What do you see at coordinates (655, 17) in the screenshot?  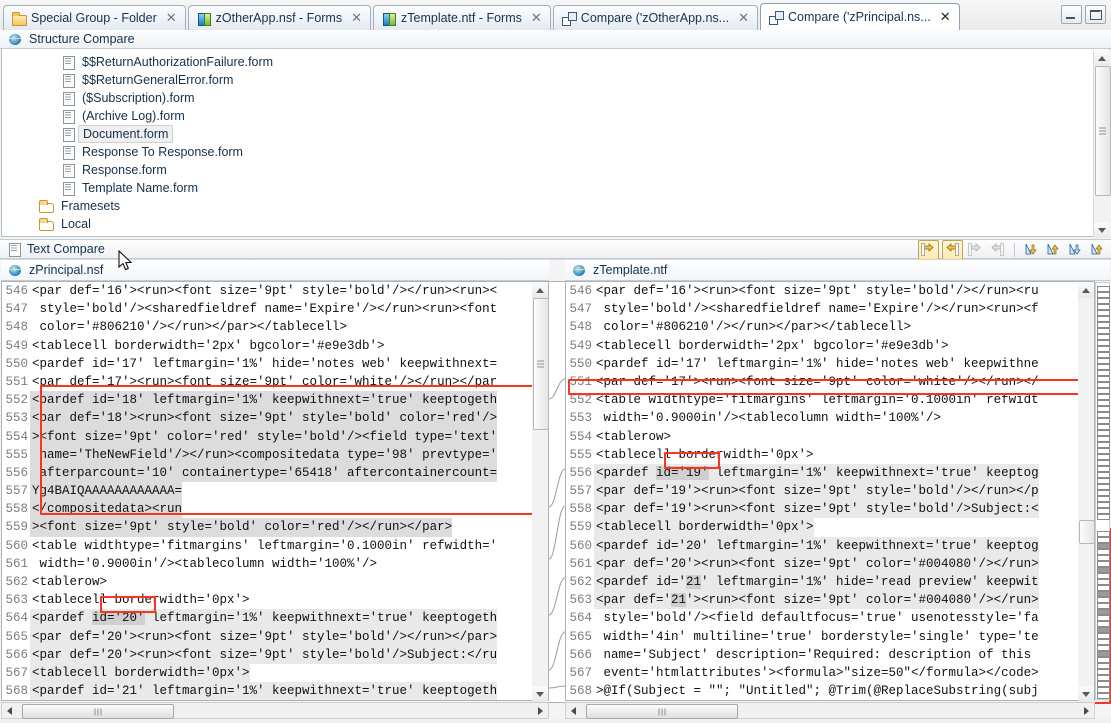 I see `tab-compare-zotherapp: Compare ('zOtherApp.ns... ✕` at bounding box center [655, 17].